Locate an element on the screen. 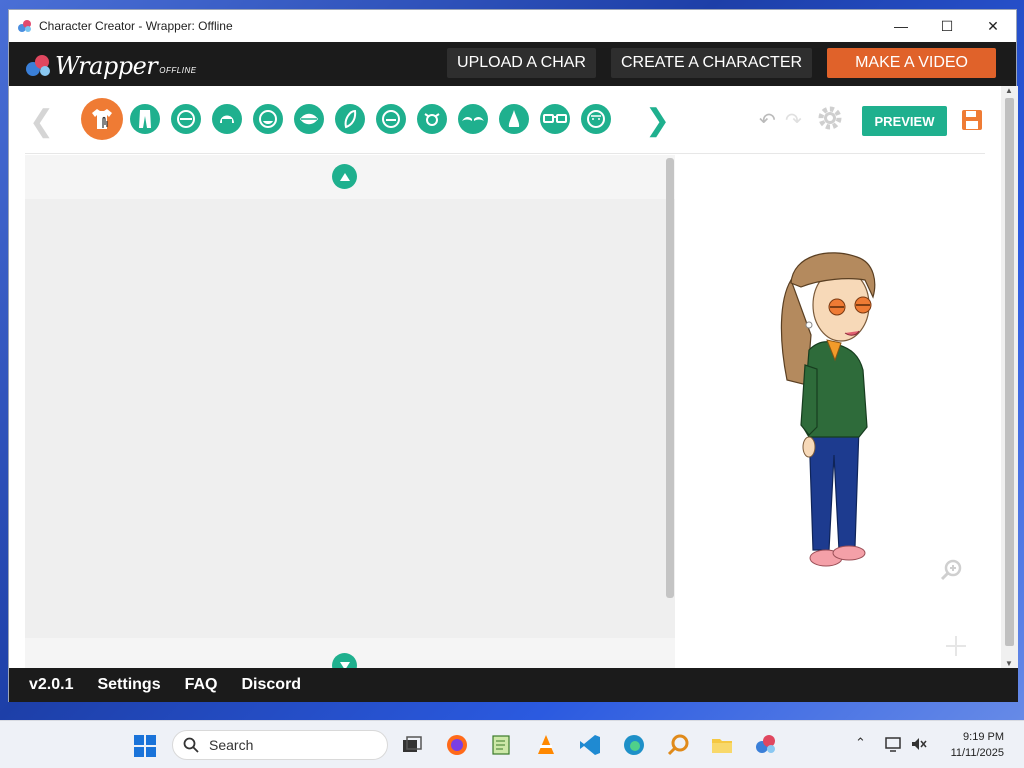 This screenshot has height=768, width=1024. preview-button: PREVIEW is located at coordinates (904, 121).